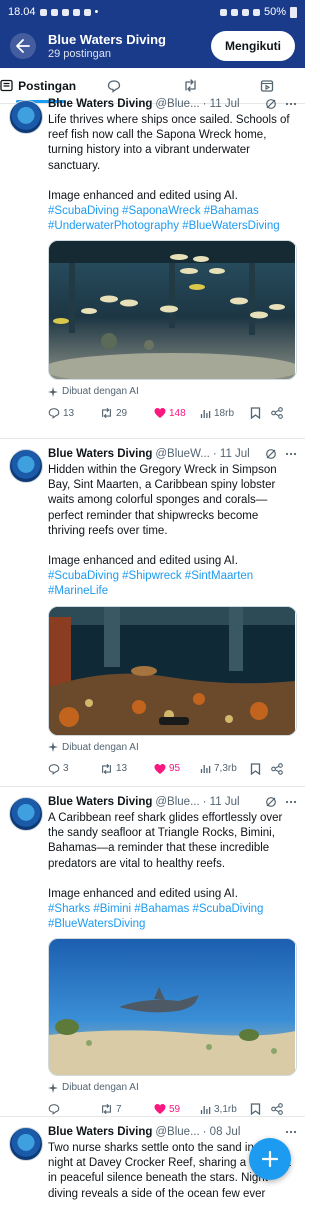 The height and width of the screenshot is (1207, 320). I want to click on reply-button: 3, so click(74, 769).